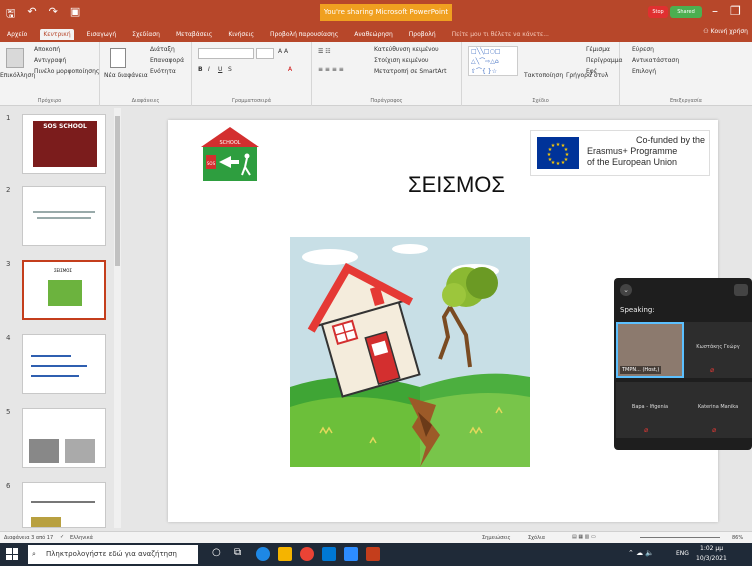  Describe the element at coordinates (263, 554) in the screenshot. I see `edge-icon` at that location.